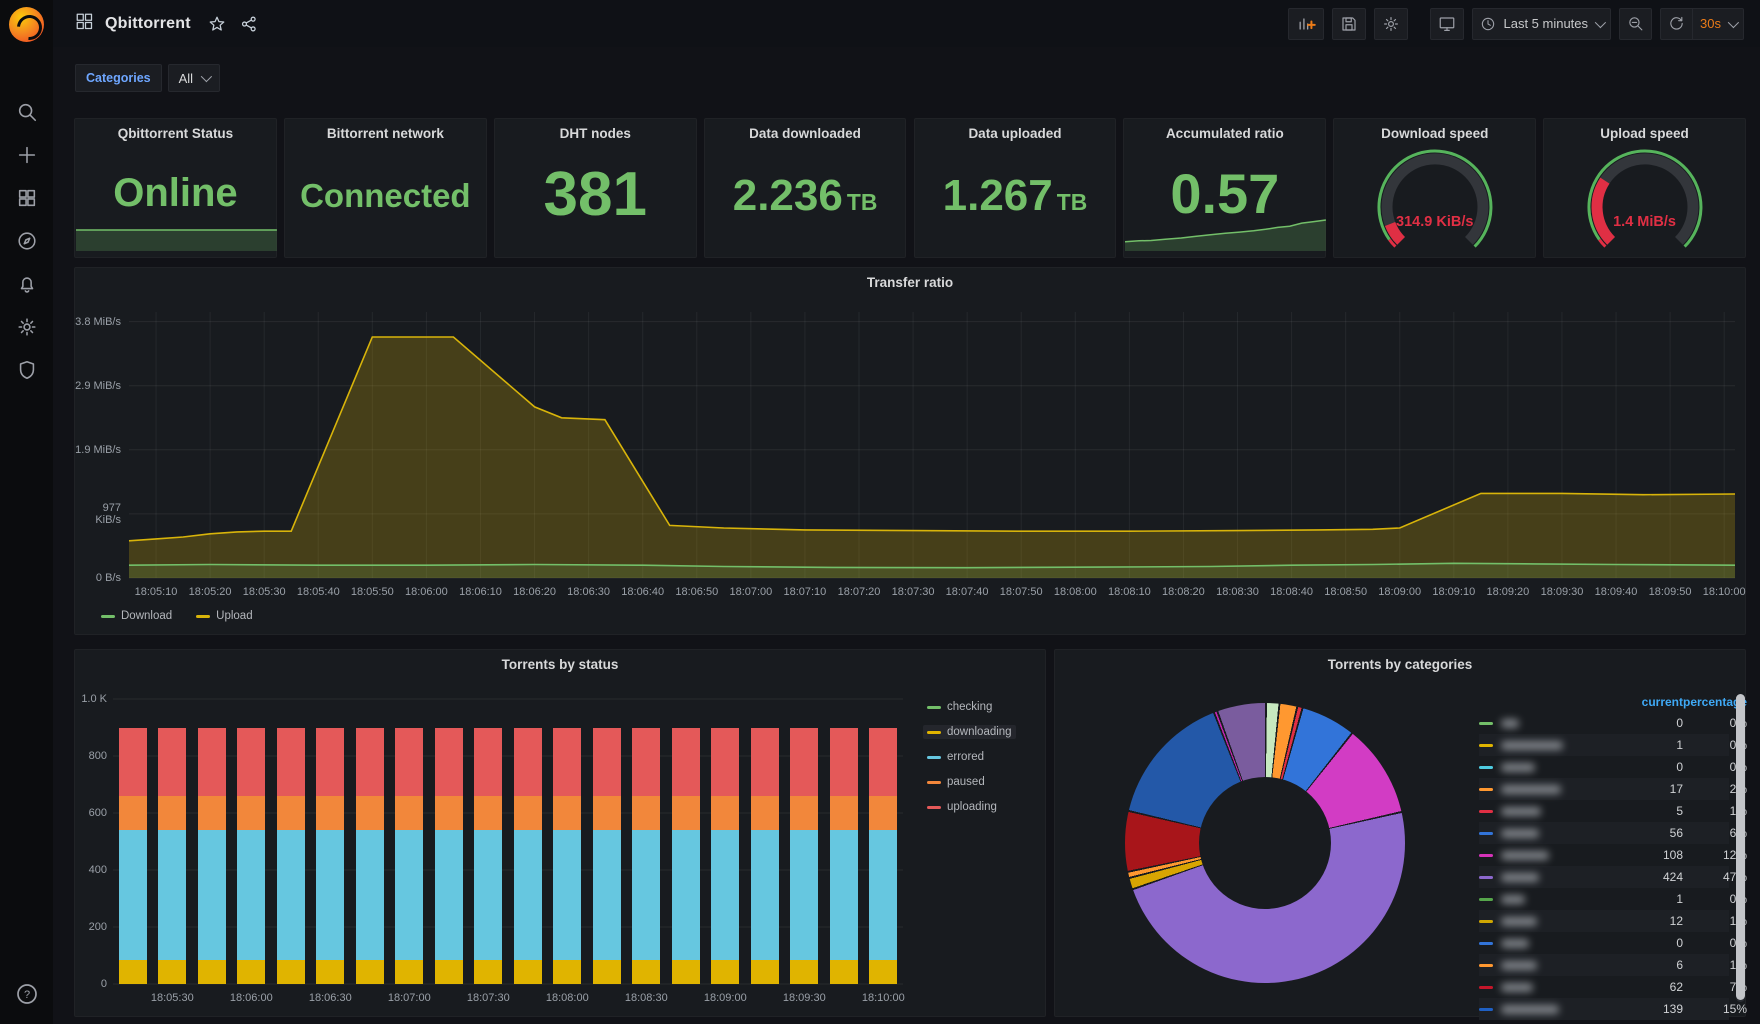 Image resolution: width=1760 pixels, height=1024 pixels. Describe the element at coordinates (1718, 23) in the screenshot. I see `refresh-interval-picker: 30s` at that location.